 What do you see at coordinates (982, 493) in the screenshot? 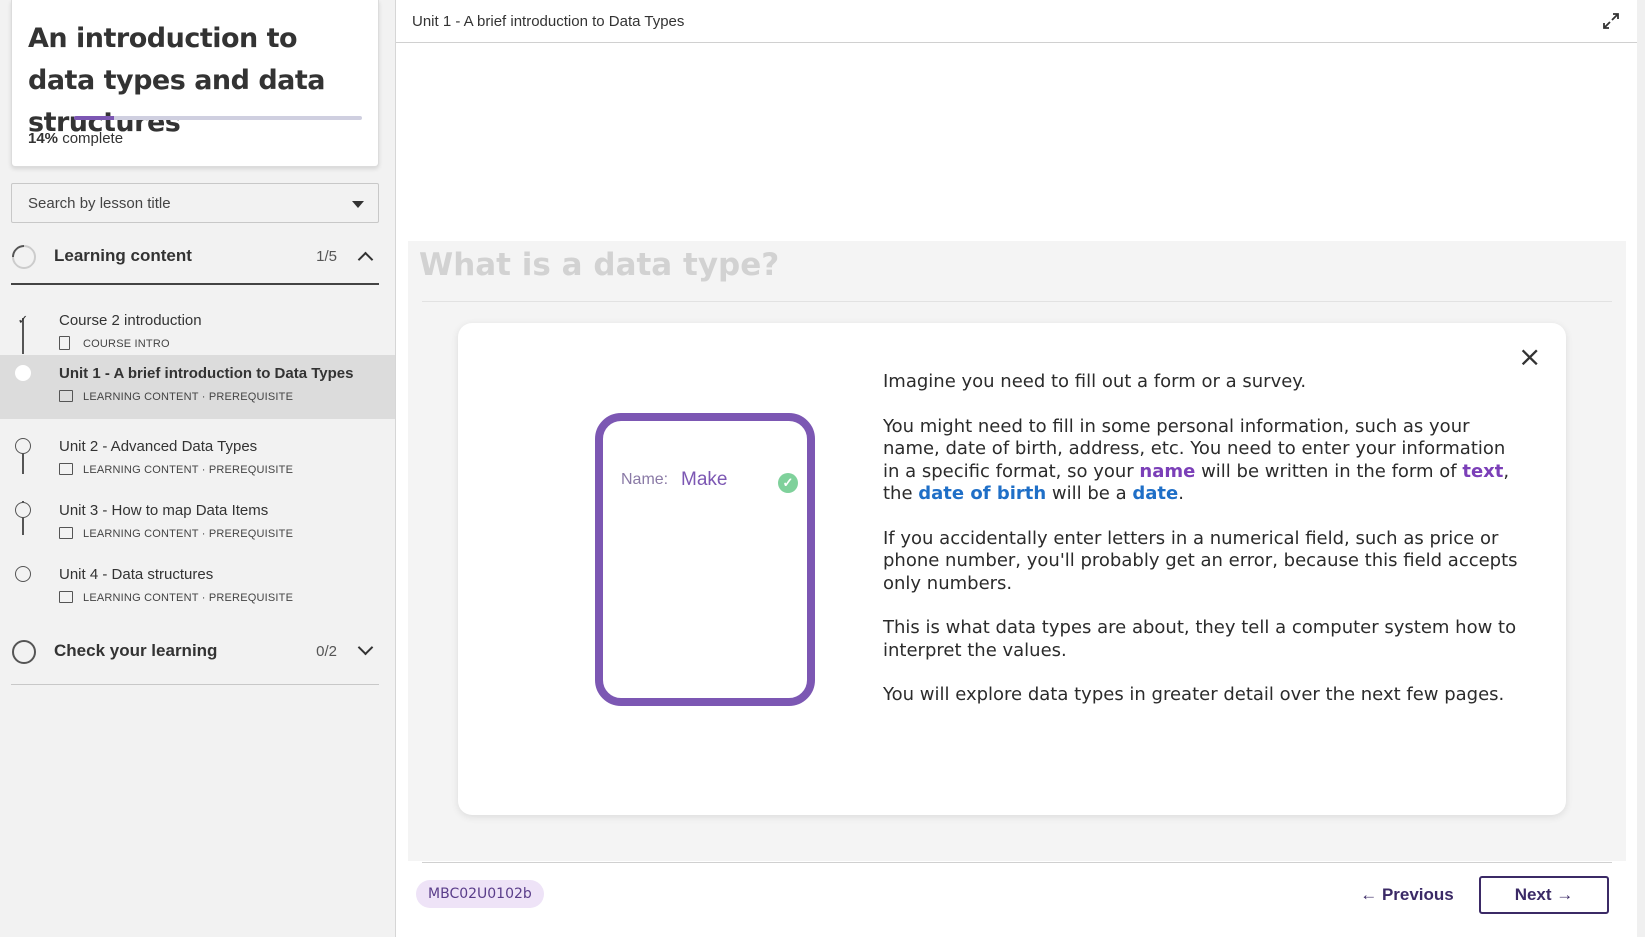
I see `highlight-date-of-birth: date of birth` at bounding box center [982, 493].